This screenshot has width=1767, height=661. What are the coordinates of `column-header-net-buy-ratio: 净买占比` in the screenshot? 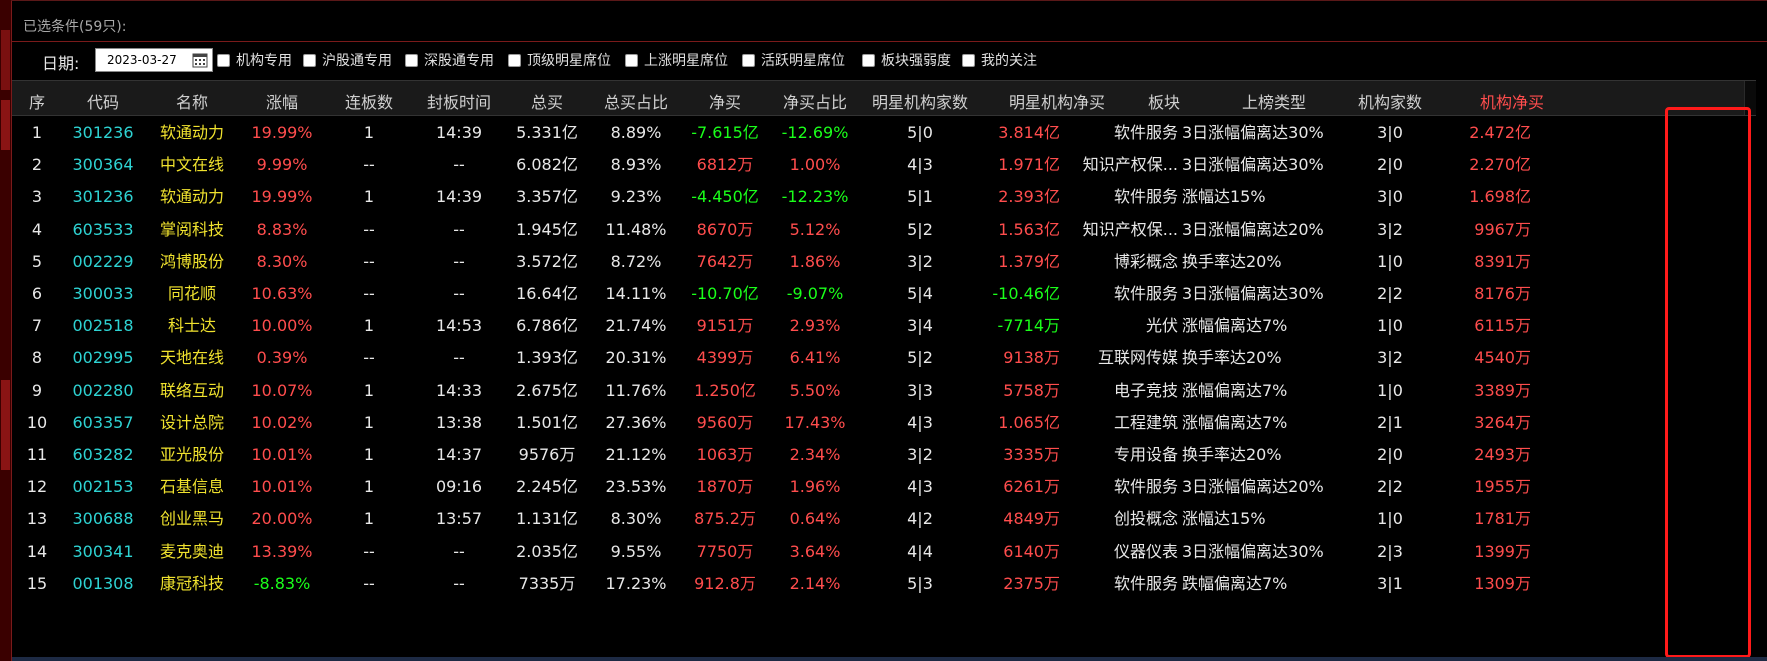 It's located at (815, 101).